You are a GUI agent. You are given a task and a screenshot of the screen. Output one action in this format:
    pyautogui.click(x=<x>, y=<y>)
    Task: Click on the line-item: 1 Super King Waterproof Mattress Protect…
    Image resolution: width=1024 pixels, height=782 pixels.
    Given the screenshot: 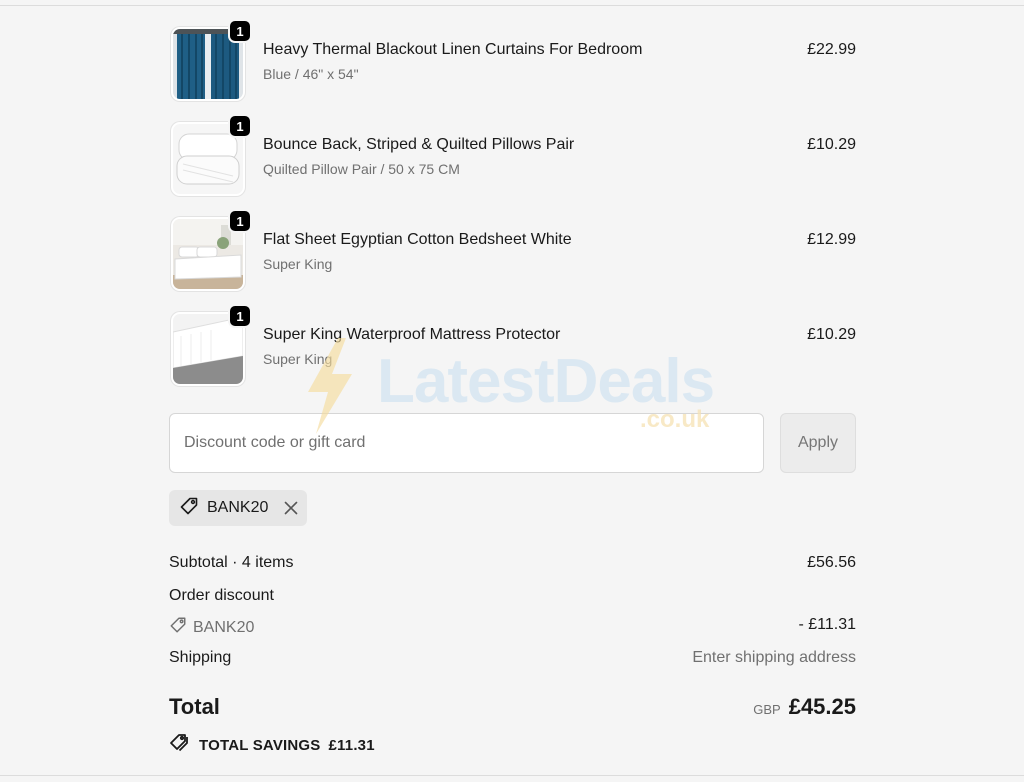 What is the action you would take?
    pyautogui.click(x=512, y=346)
    